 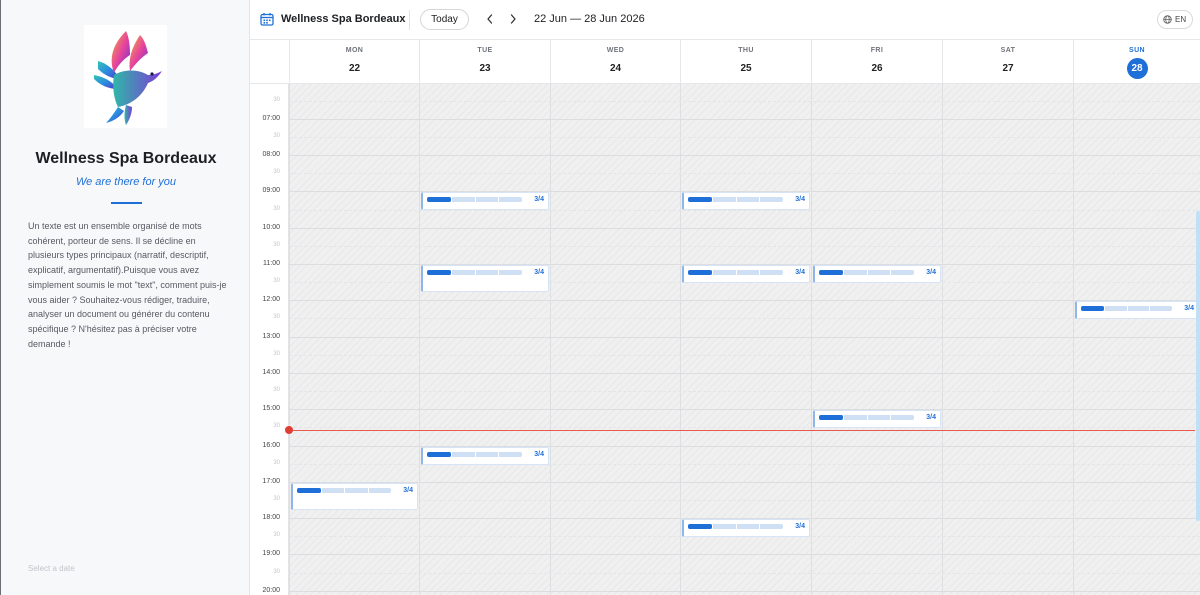 I want to click on language-switcher: EN, so click(x=1175, y=19).